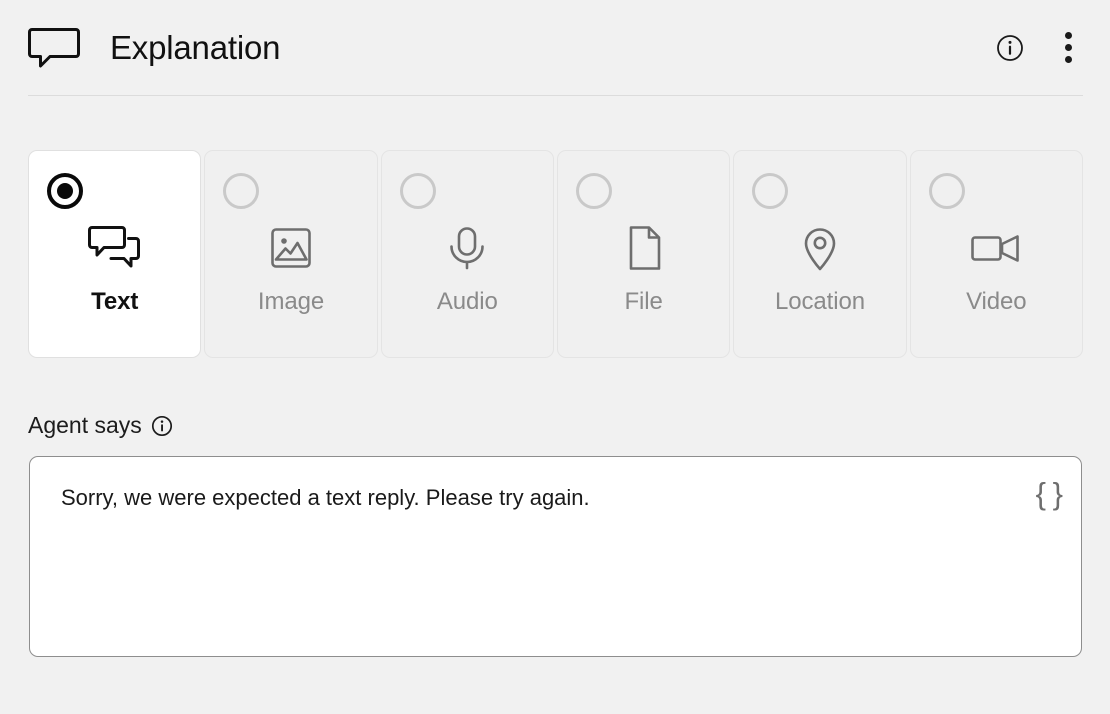  Describe the element at coordinates (996, 301) in the screenshot. I see `type-card-label: Video` at that location.